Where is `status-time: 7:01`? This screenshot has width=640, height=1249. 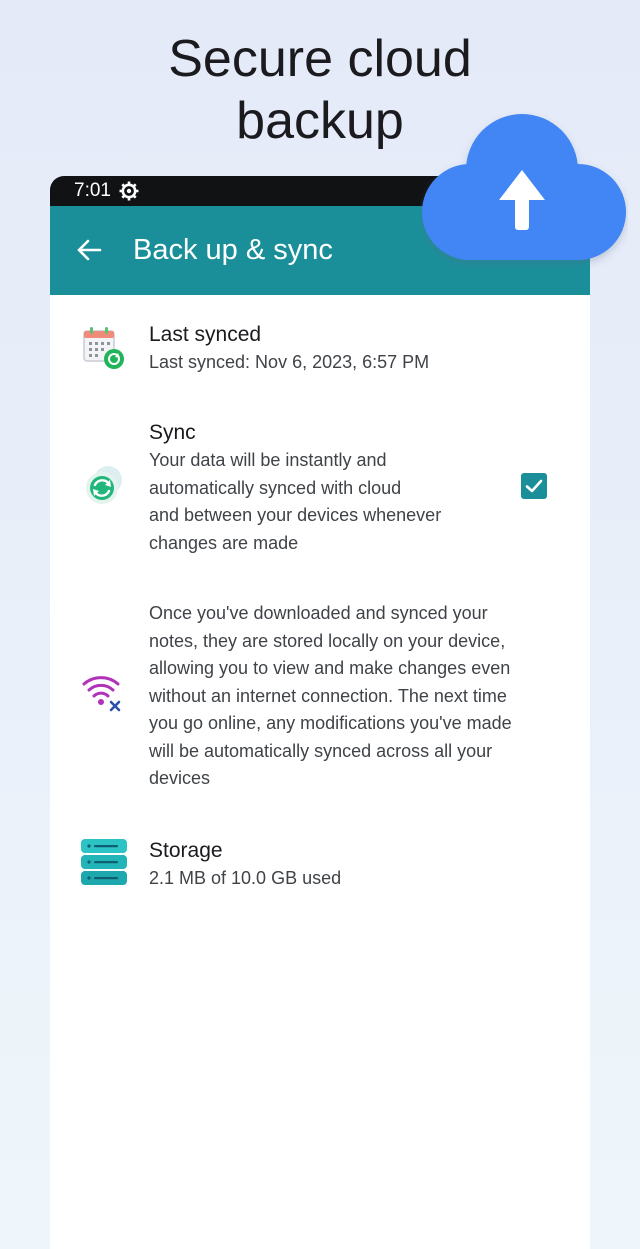 status-time: 7:01 is located at coordinates (92, 190).